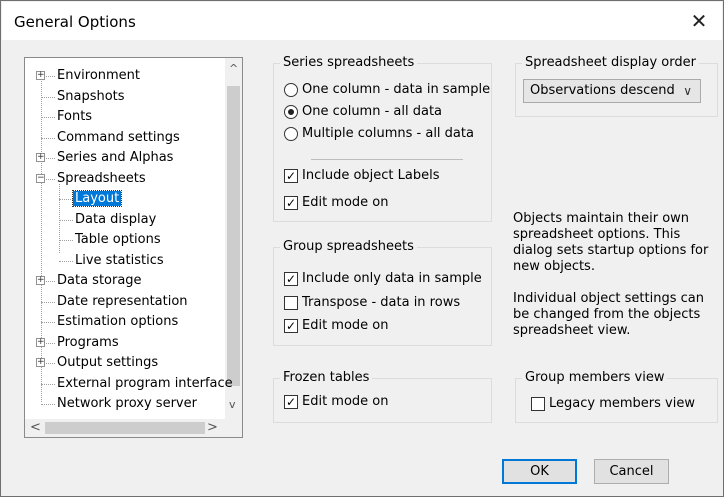  What do you see at coordinates (233, 236) in the screenshot?
I see `scroll-thumb` at bounding box center [233, 236].